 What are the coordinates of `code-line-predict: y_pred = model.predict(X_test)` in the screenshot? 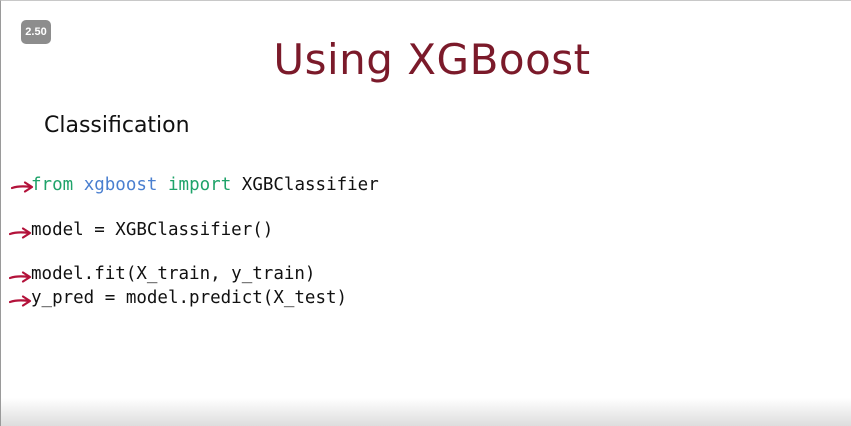 It's located at (189, 298).